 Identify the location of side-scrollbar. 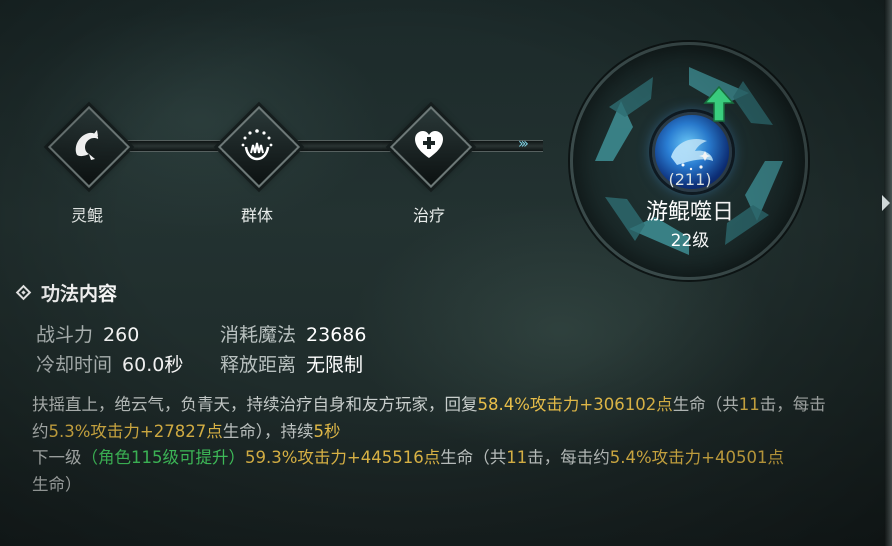
(888, 273).